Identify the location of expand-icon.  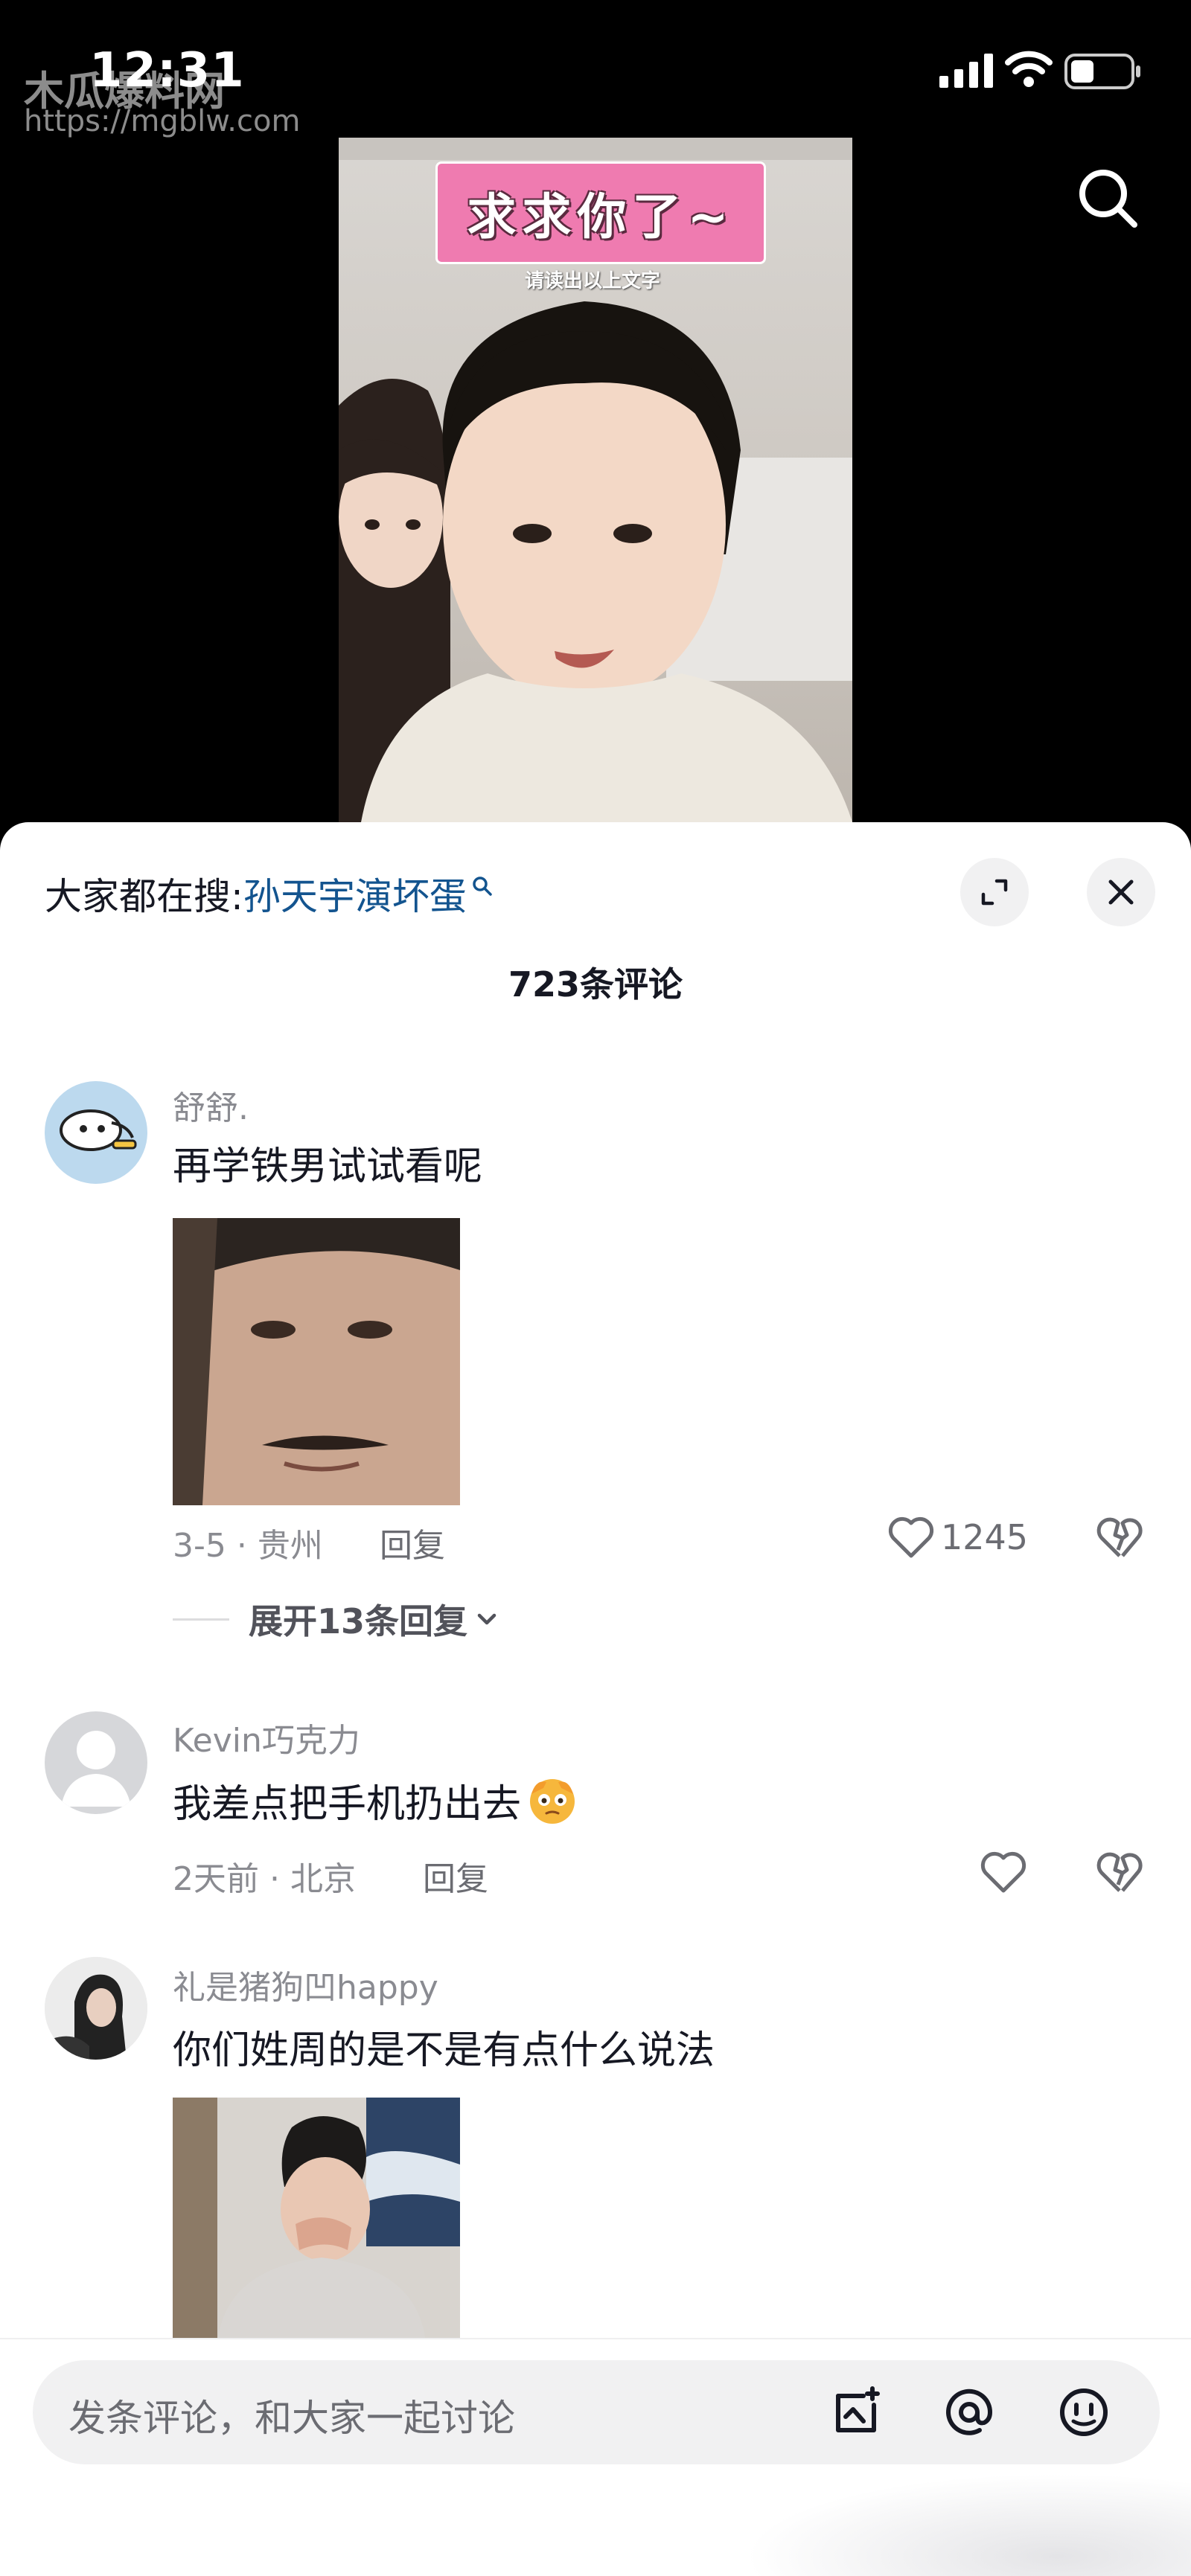
(994, 893).